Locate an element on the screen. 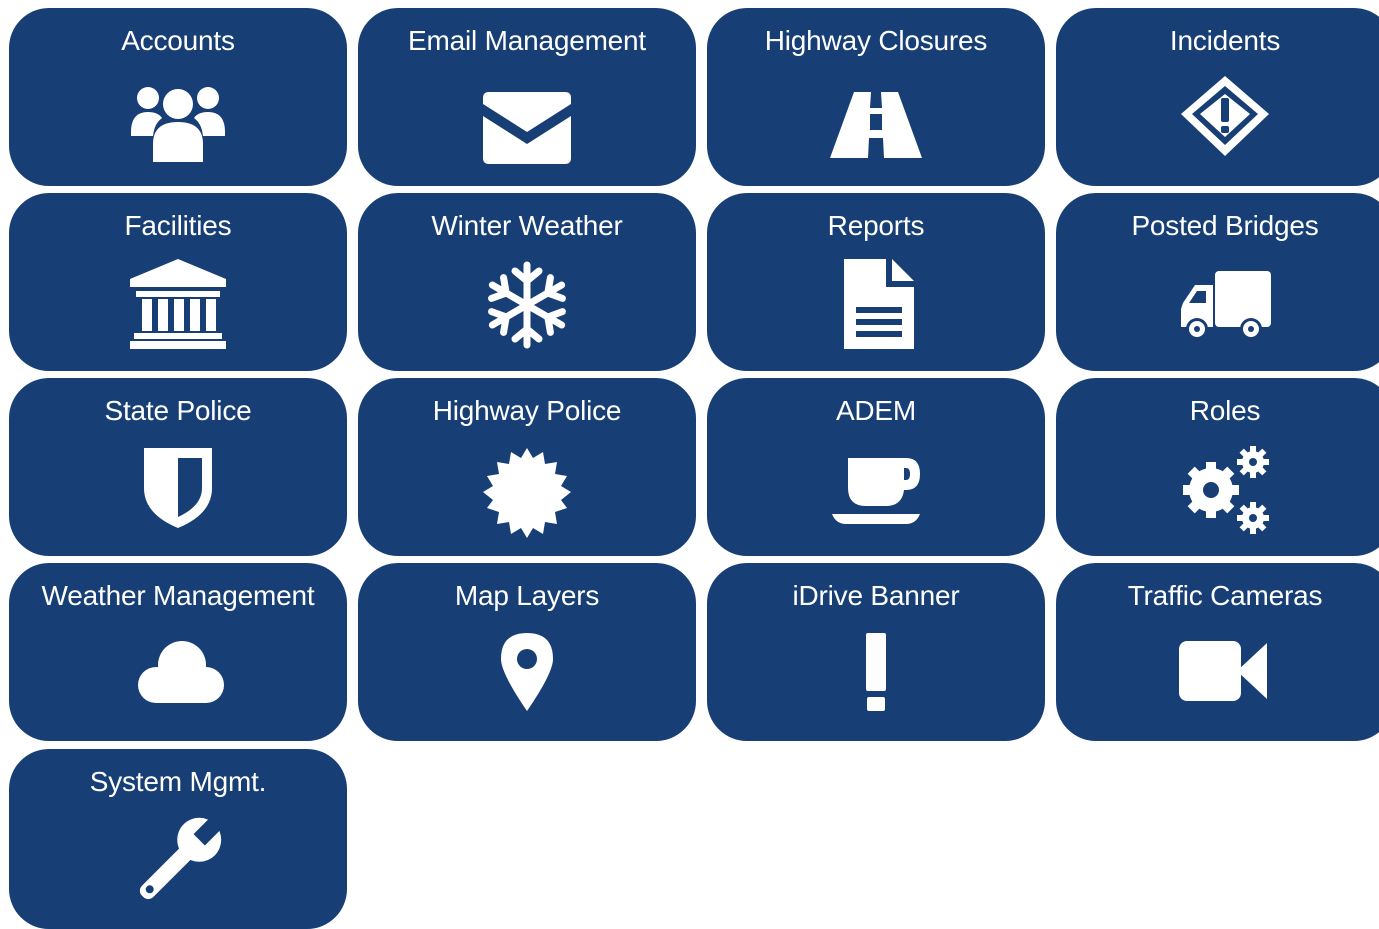  tile-label: Email Management is located at coordinates (527, 40).